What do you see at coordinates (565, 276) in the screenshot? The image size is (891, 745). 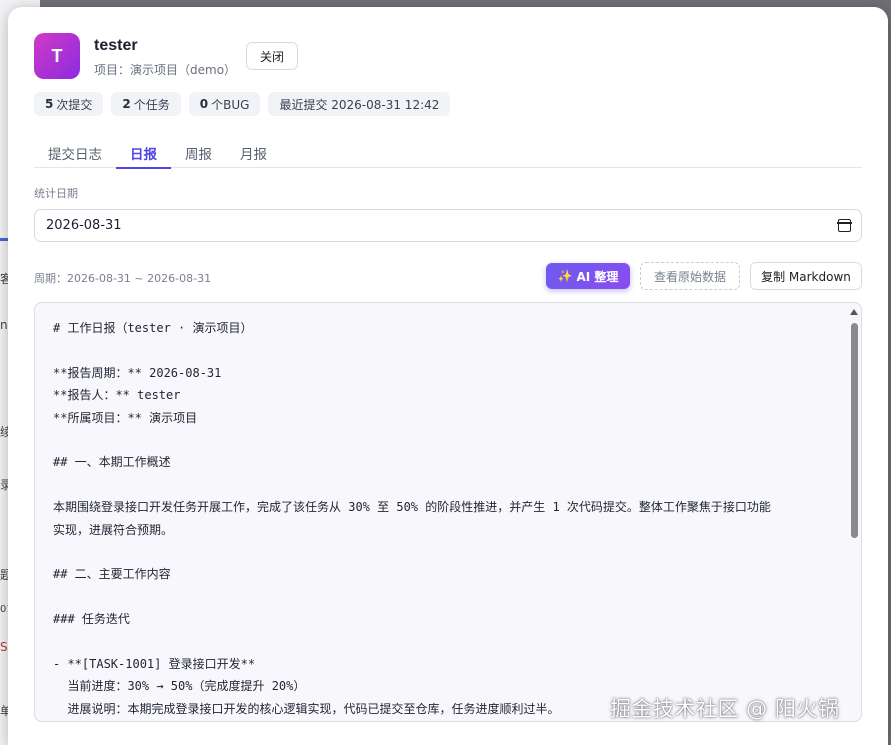 I see `sparkle-icon: ✨` at bounding box center [565, 276].